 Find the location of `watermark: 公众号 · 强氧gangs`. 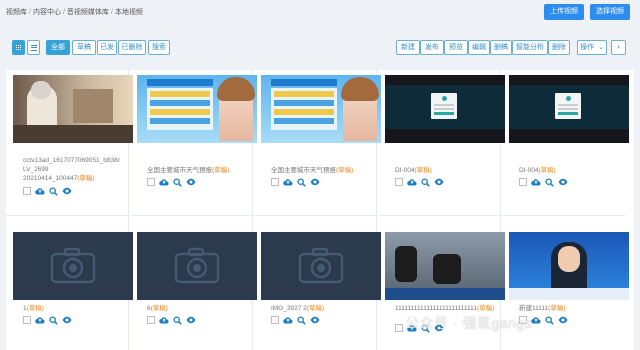

watermark: 公众号 · 强氧gangs is located at coordinates (469, 323).